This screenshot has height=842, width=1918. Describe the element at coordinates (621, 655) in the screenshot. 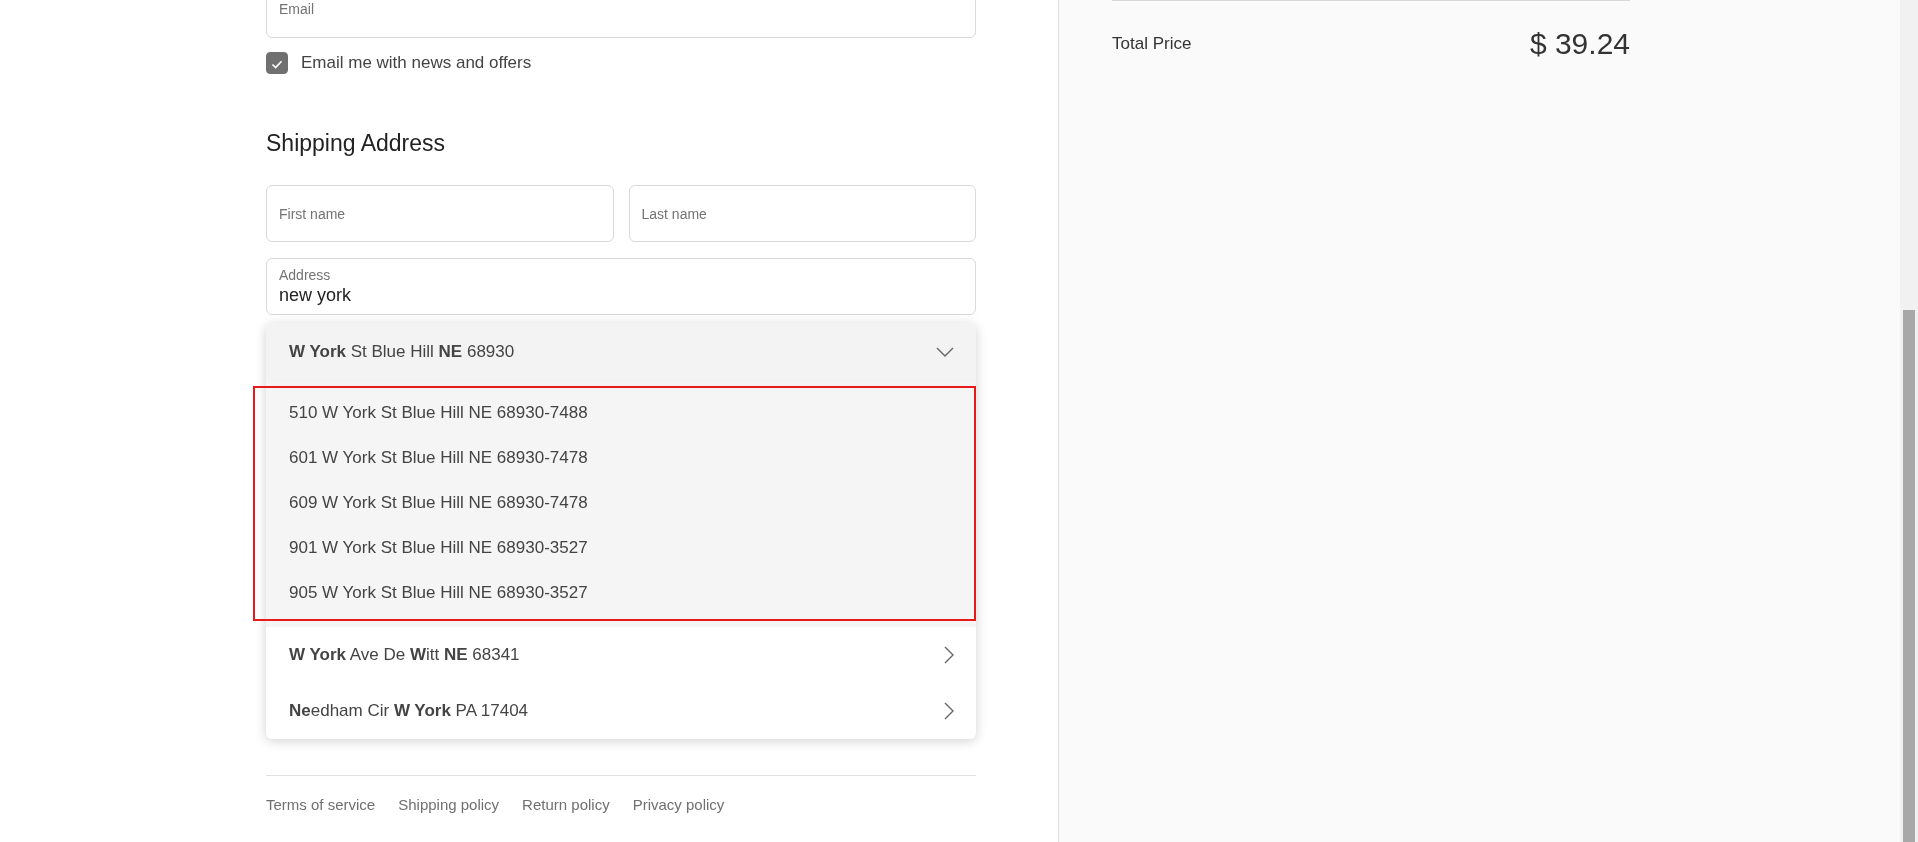

I see `suggestion-item: W York Ave De Witt NE 68341` at that location.